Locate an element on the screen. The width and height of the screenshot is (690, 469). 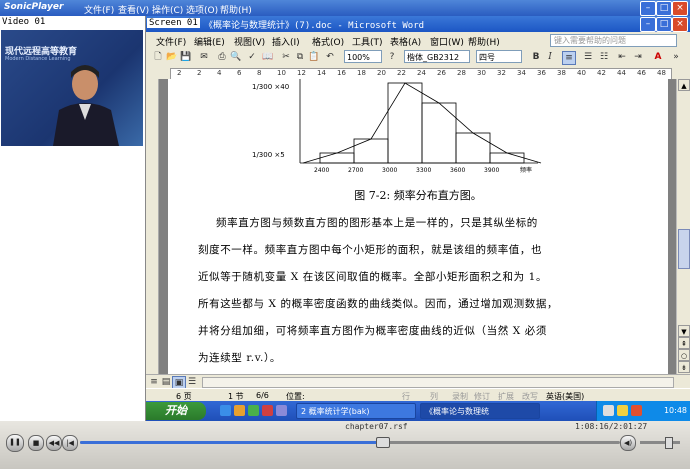
media-icon is located at coordinates (267, 410).